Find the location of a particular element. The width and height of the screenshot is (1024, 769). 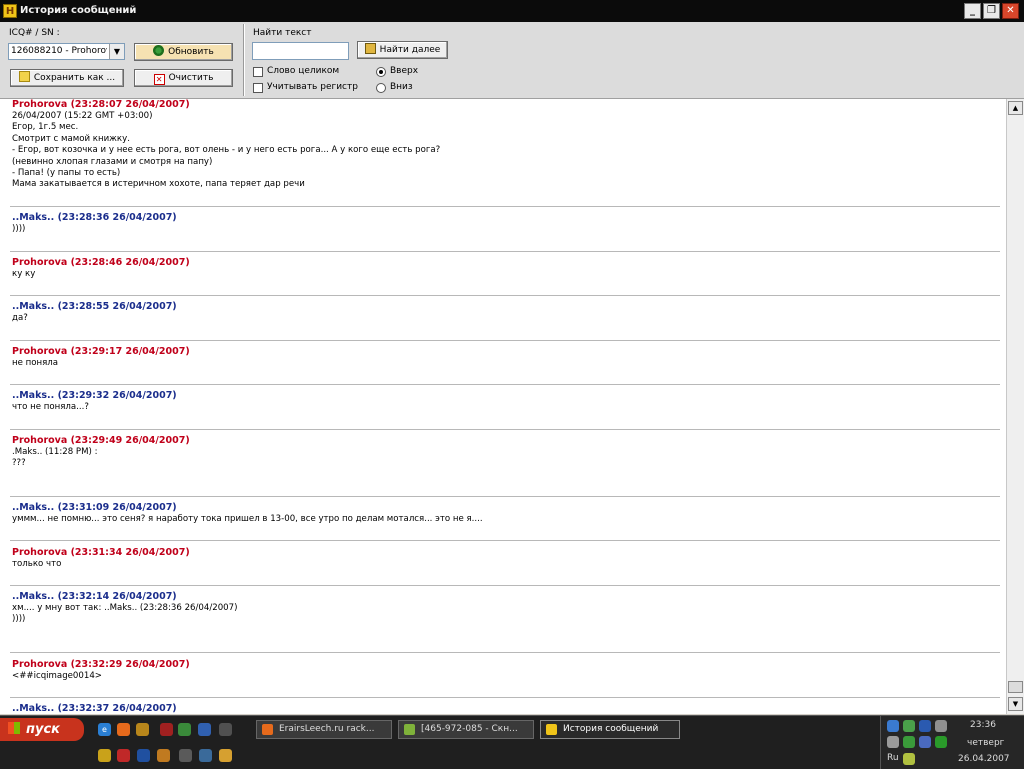

clock-day: четверг is located at coordinates (986, 743).